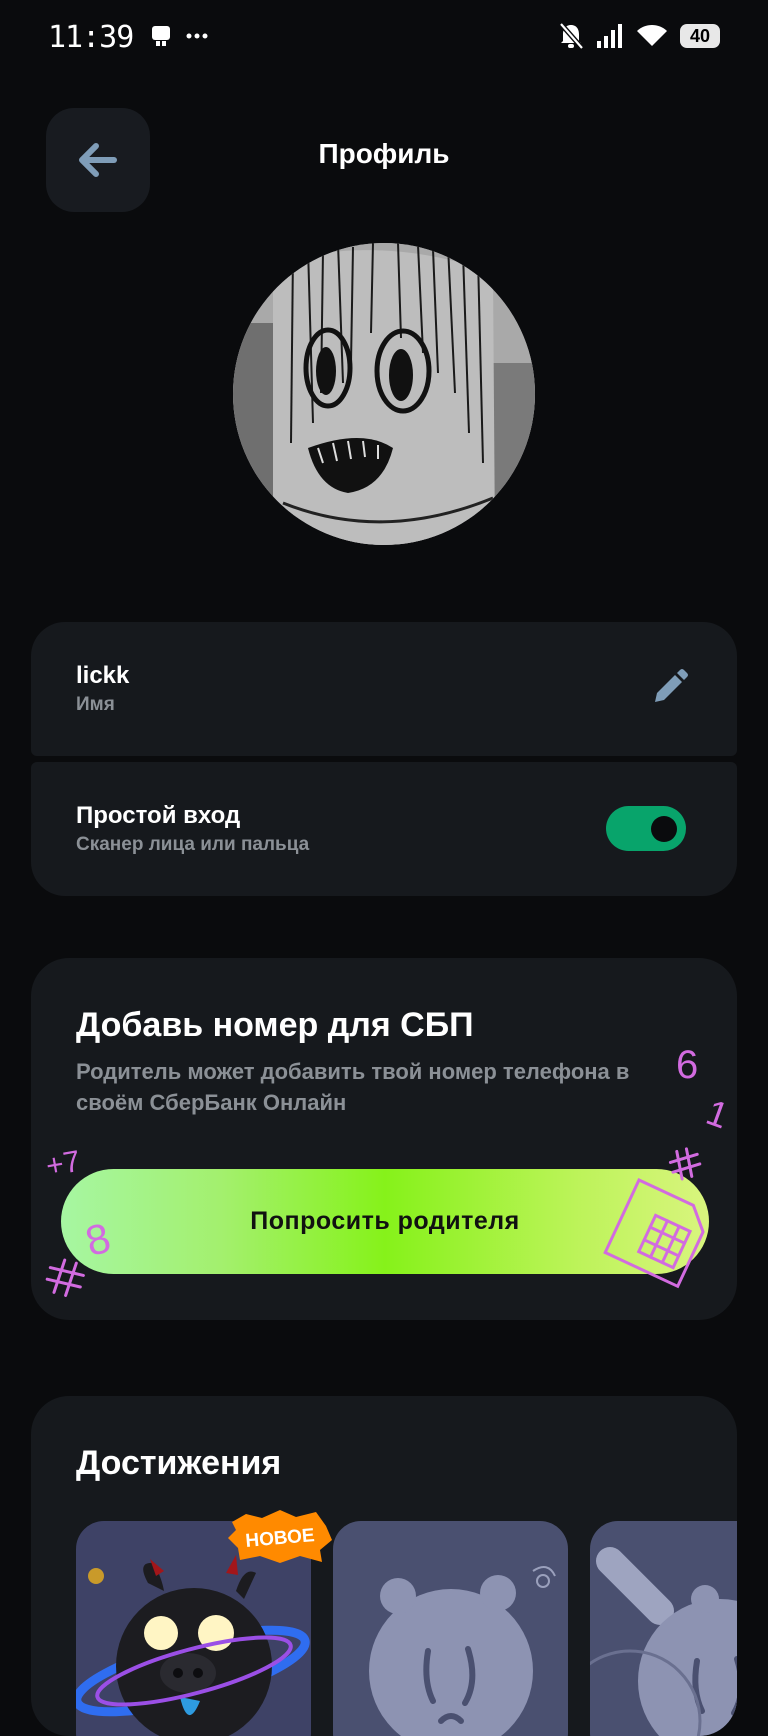 The width and height of the screenshot is (768, 1736). What do you see at coordinates (193, 844) in the screenshot?
I see `simple-login-subtitle: Сканер лица или пальца` at bounding box center [193, 844].